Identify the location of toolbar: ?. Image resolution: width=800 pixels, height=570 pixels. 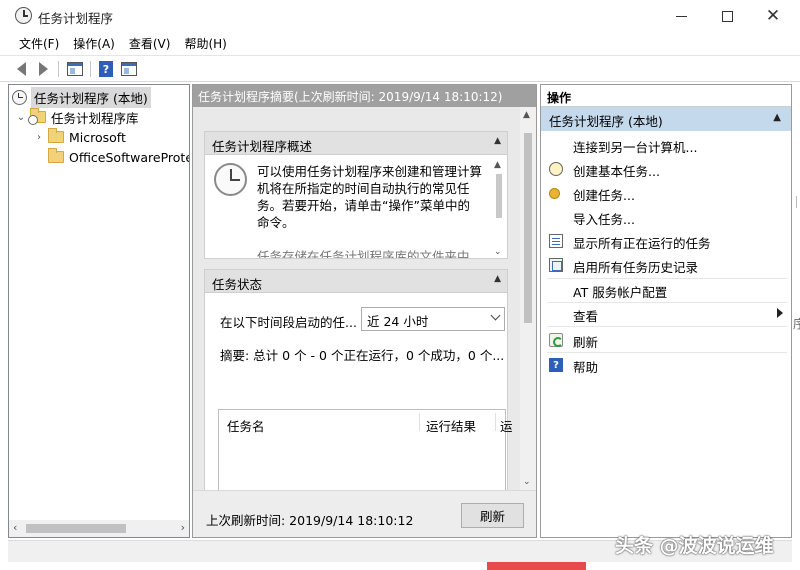
(400, 68).